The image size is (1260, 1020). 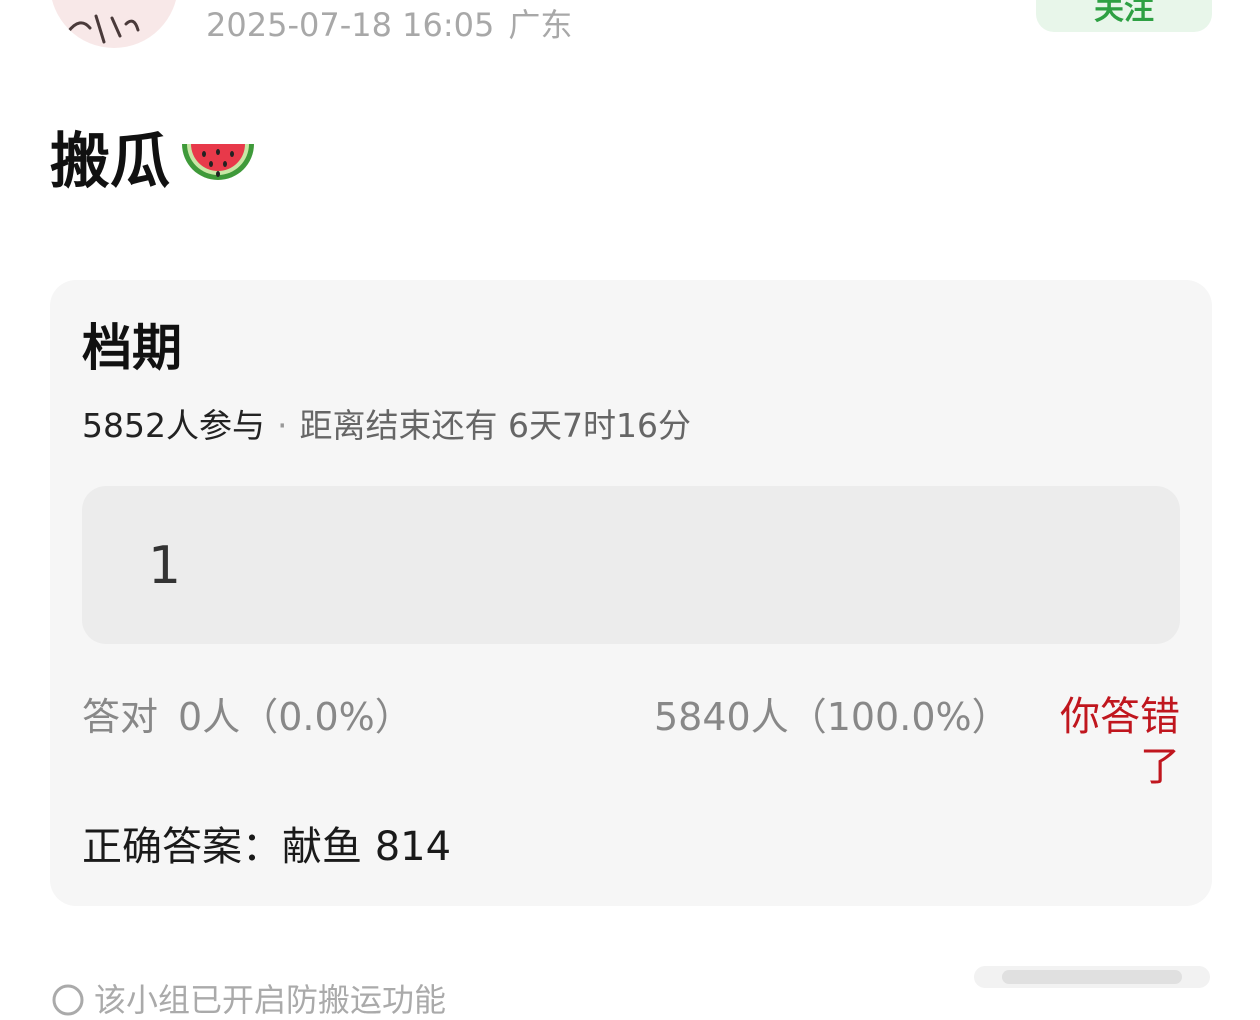 I want to click on post-title: 搬瓜, so click(x=154, y=162).